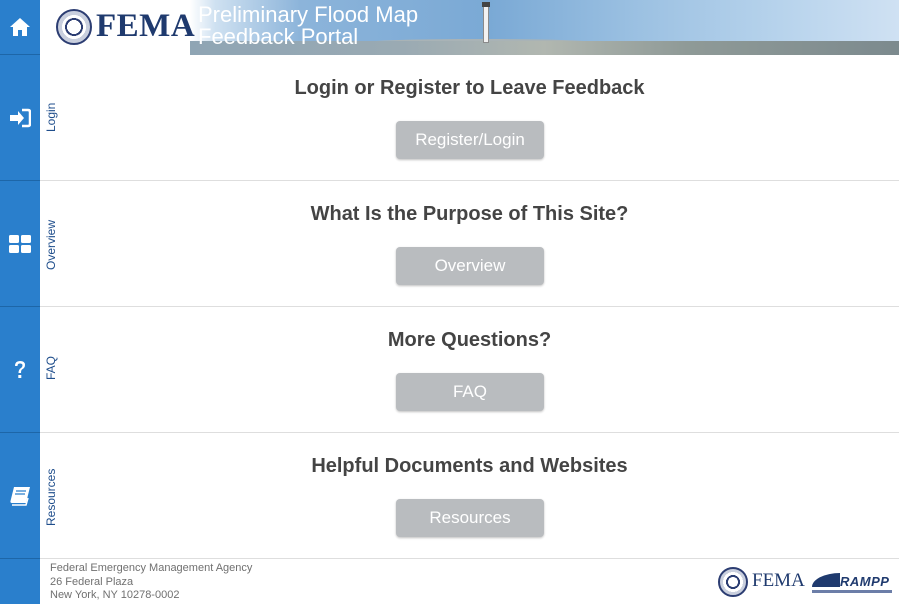  Describe the element at coordinates (151, 568) in the screenshot. I see `address-line-1: Federal Emergency Management Agency` at that location.